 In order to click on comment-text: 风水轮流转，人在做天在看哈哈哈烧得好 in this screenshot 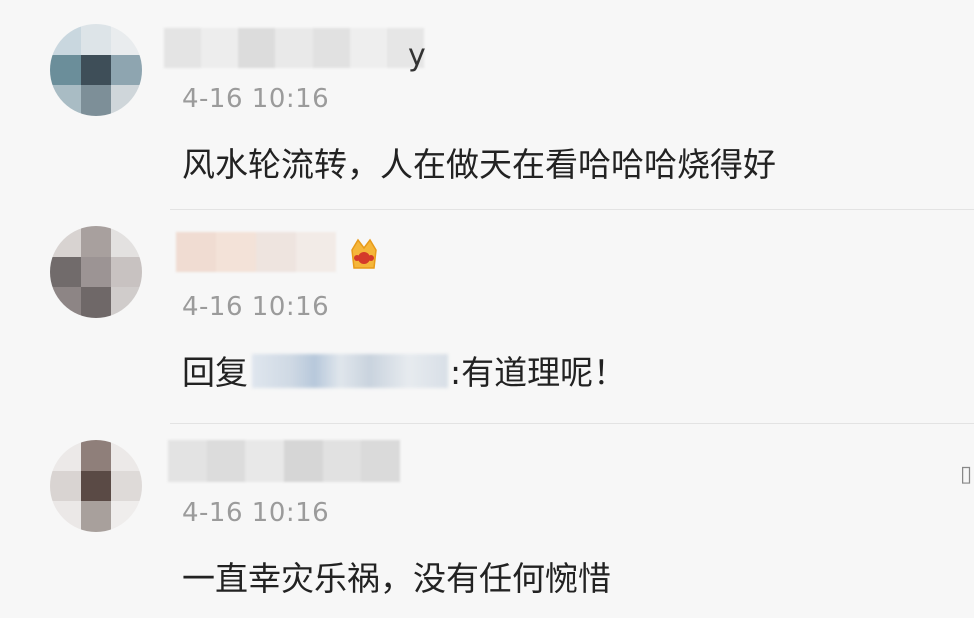, I will do `click(479, 164)`.